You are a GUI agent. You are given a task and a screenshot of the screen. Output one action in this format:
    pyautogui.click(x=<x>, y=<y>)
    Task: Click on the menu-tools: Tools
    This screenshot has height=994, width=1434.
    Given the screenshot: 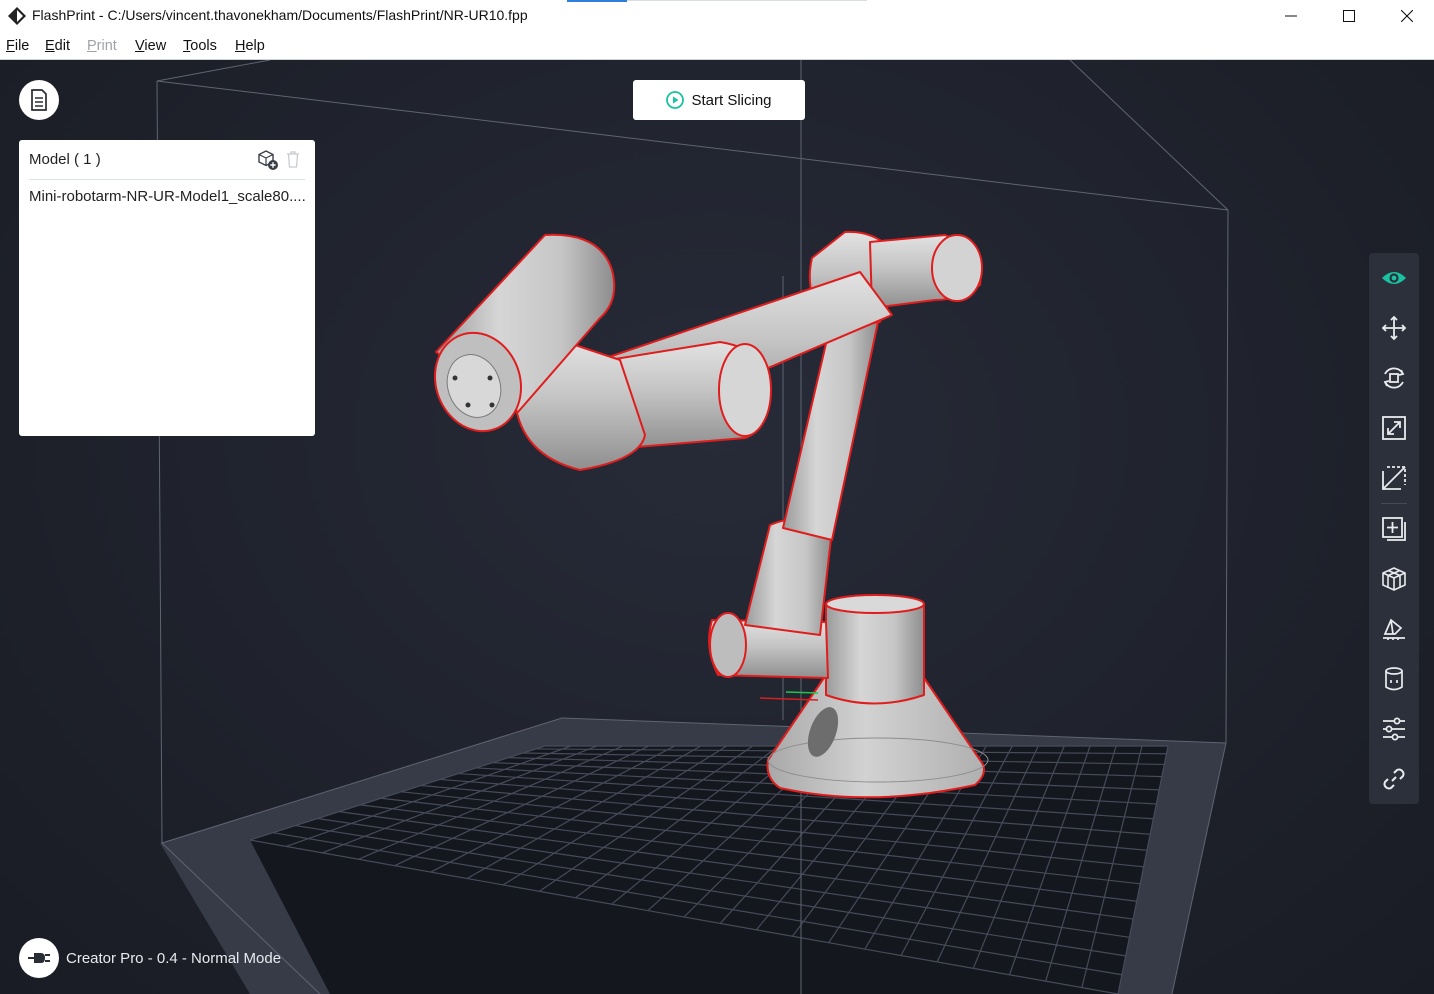 What is the action you would take?
    pyautogui.click(x=200, y=46)
    